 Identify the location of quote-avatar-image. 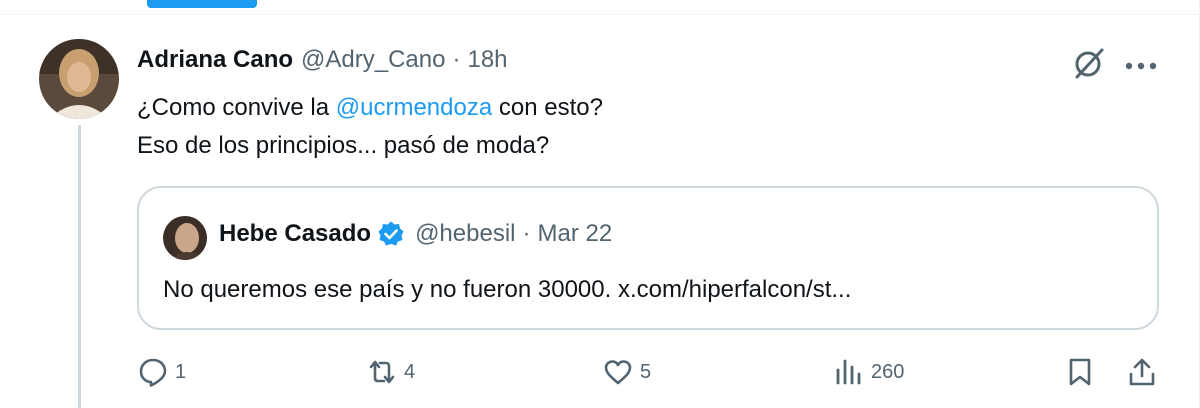
(185, 238).